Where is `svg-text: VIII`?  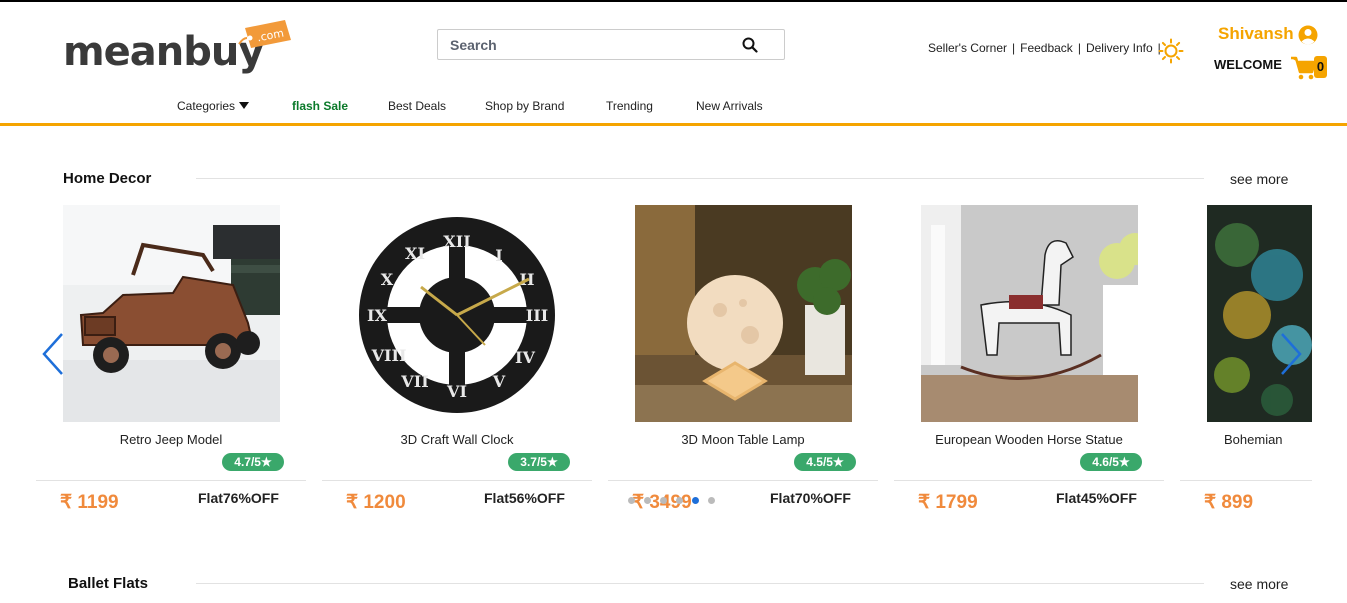
svg-text: VIII is located at coordinates (389, 355).